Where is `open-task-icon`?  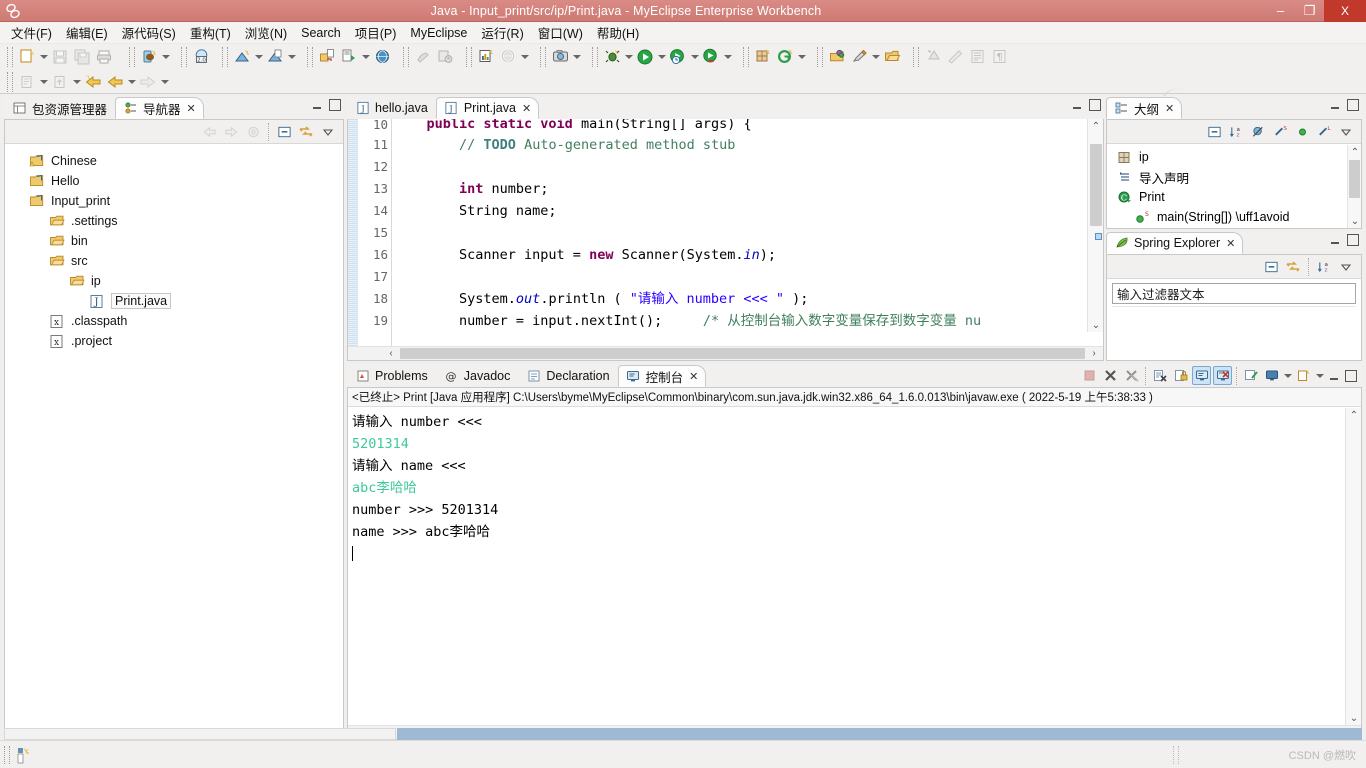 open-task-icon is located at coordinates (837, 57).